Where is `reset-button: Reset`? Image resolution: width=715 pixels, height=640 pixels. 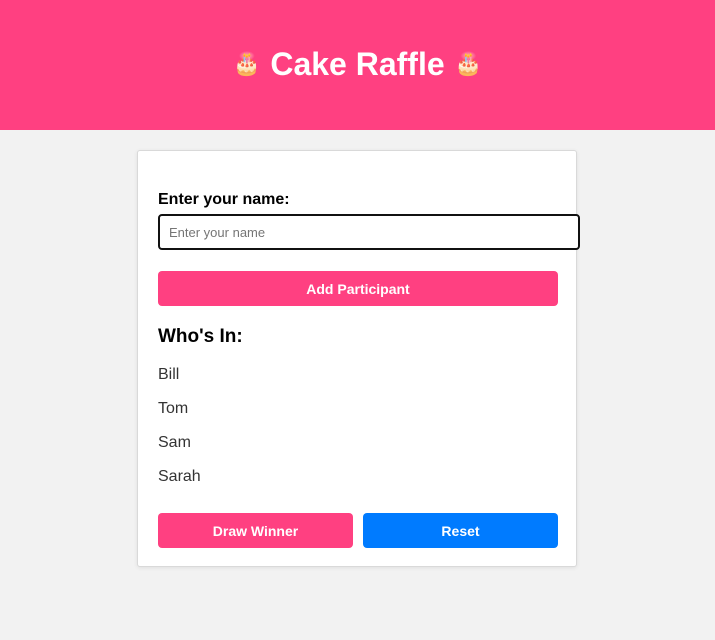
reset-button: Reset is located at coordinates (460, 530).